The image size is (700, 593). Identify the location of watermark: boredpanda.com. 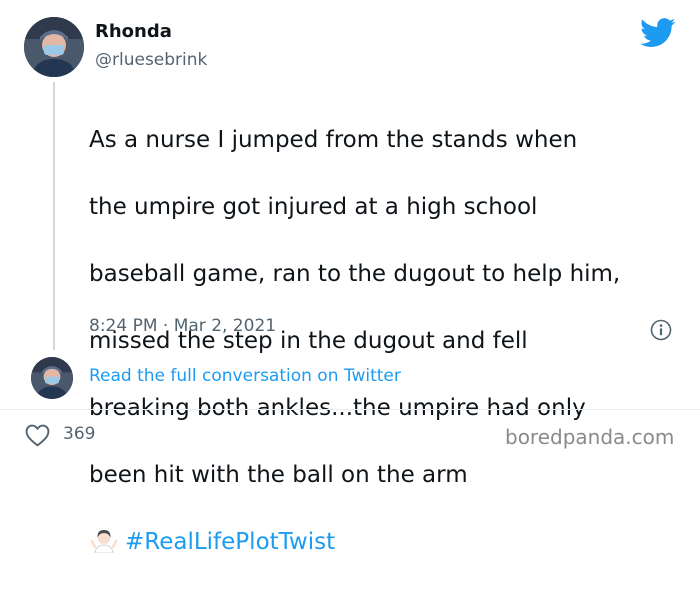
(590, 437).